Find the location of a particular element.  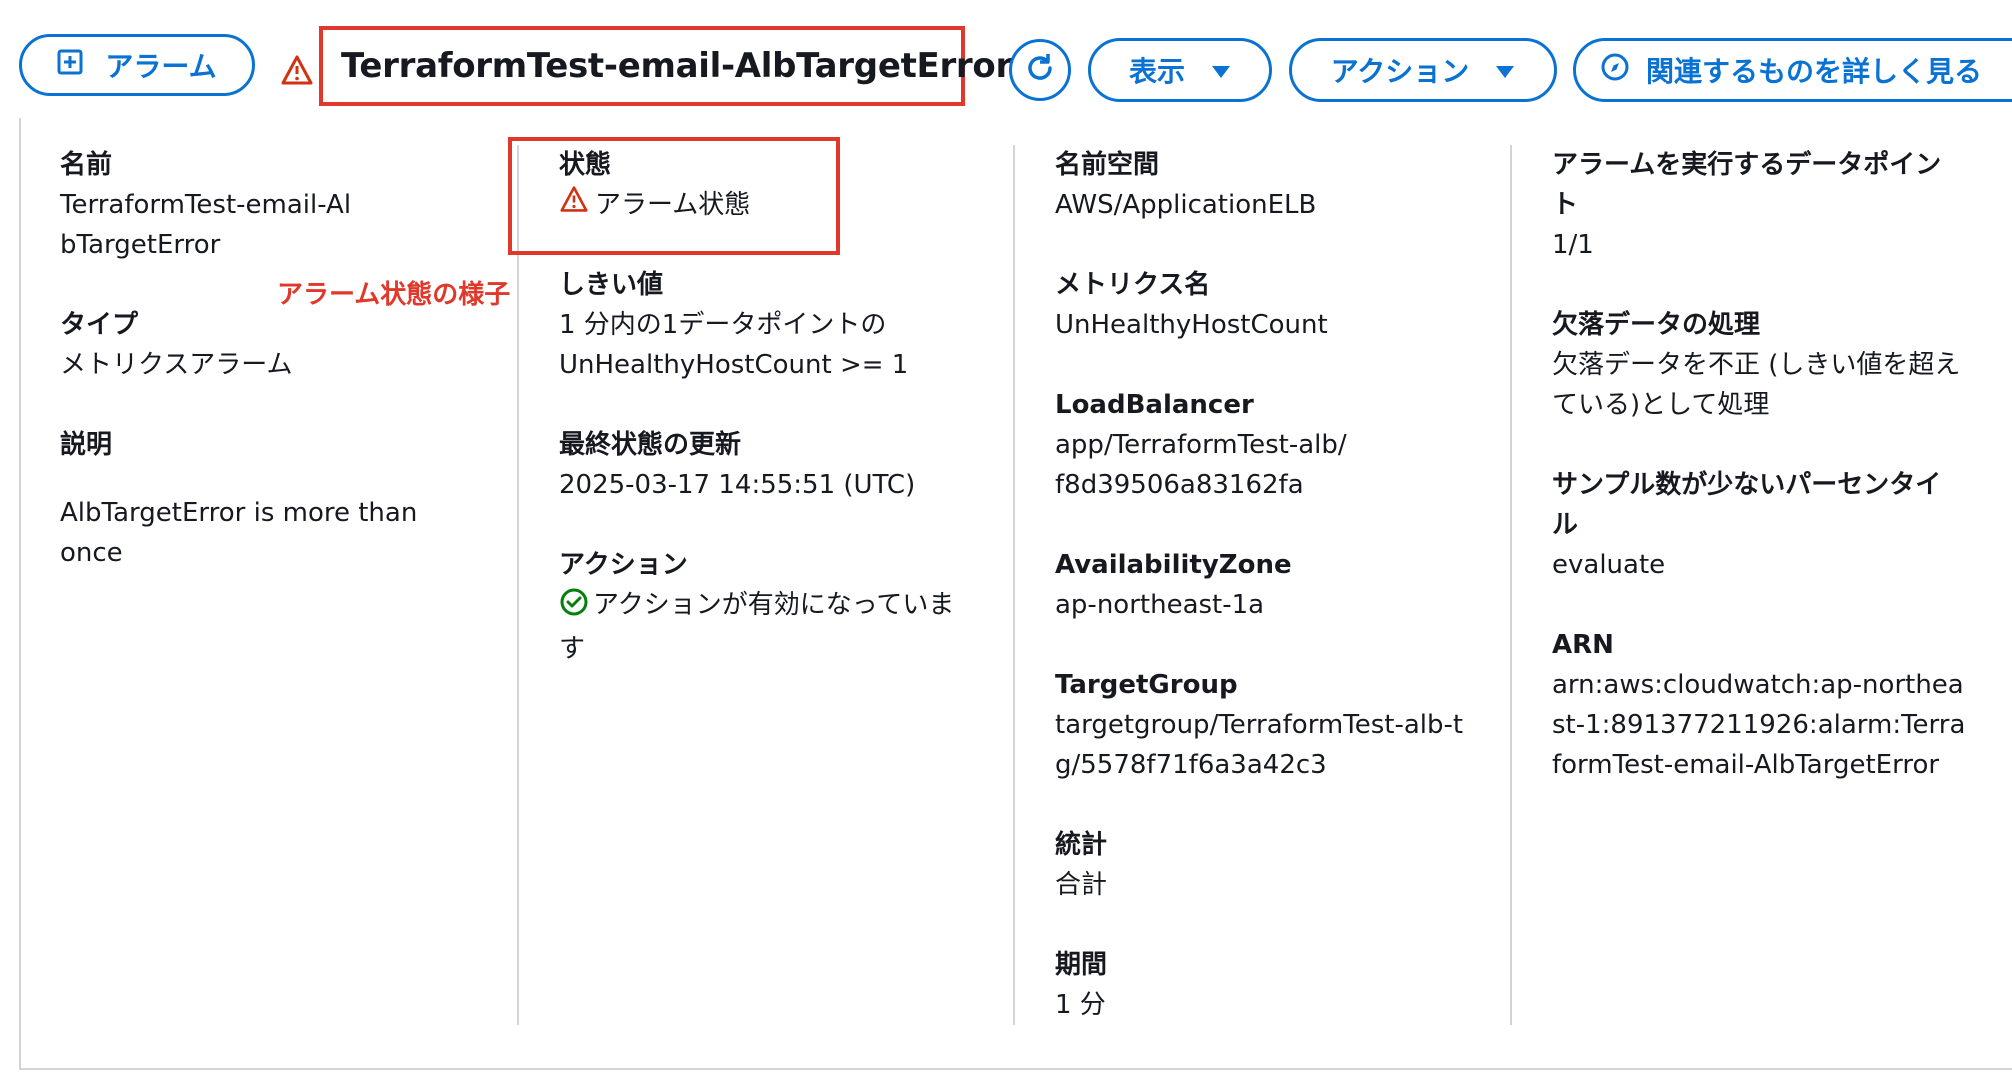

load-balancer-label: LoadBalancer is located at coordinates (1154, 405).